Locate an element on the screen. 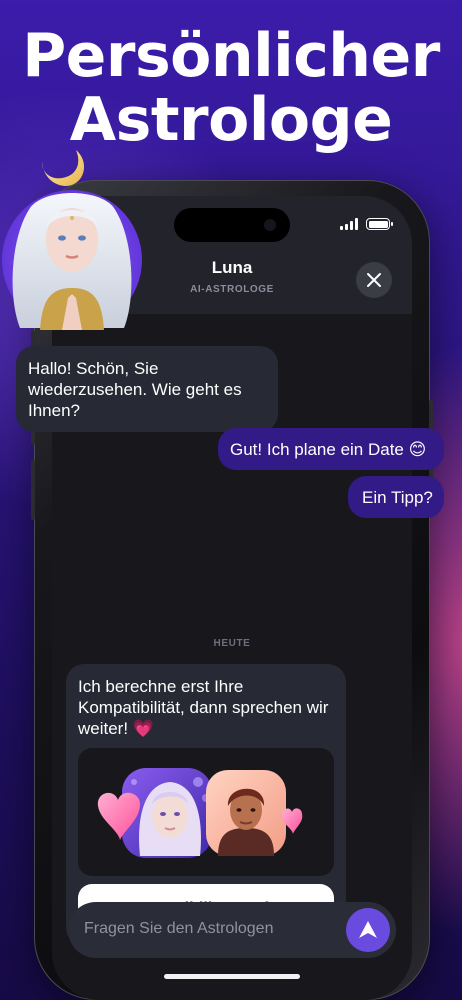 This screenshot has width=462, height=1000. close-icon is located at coordinates (374, 280).